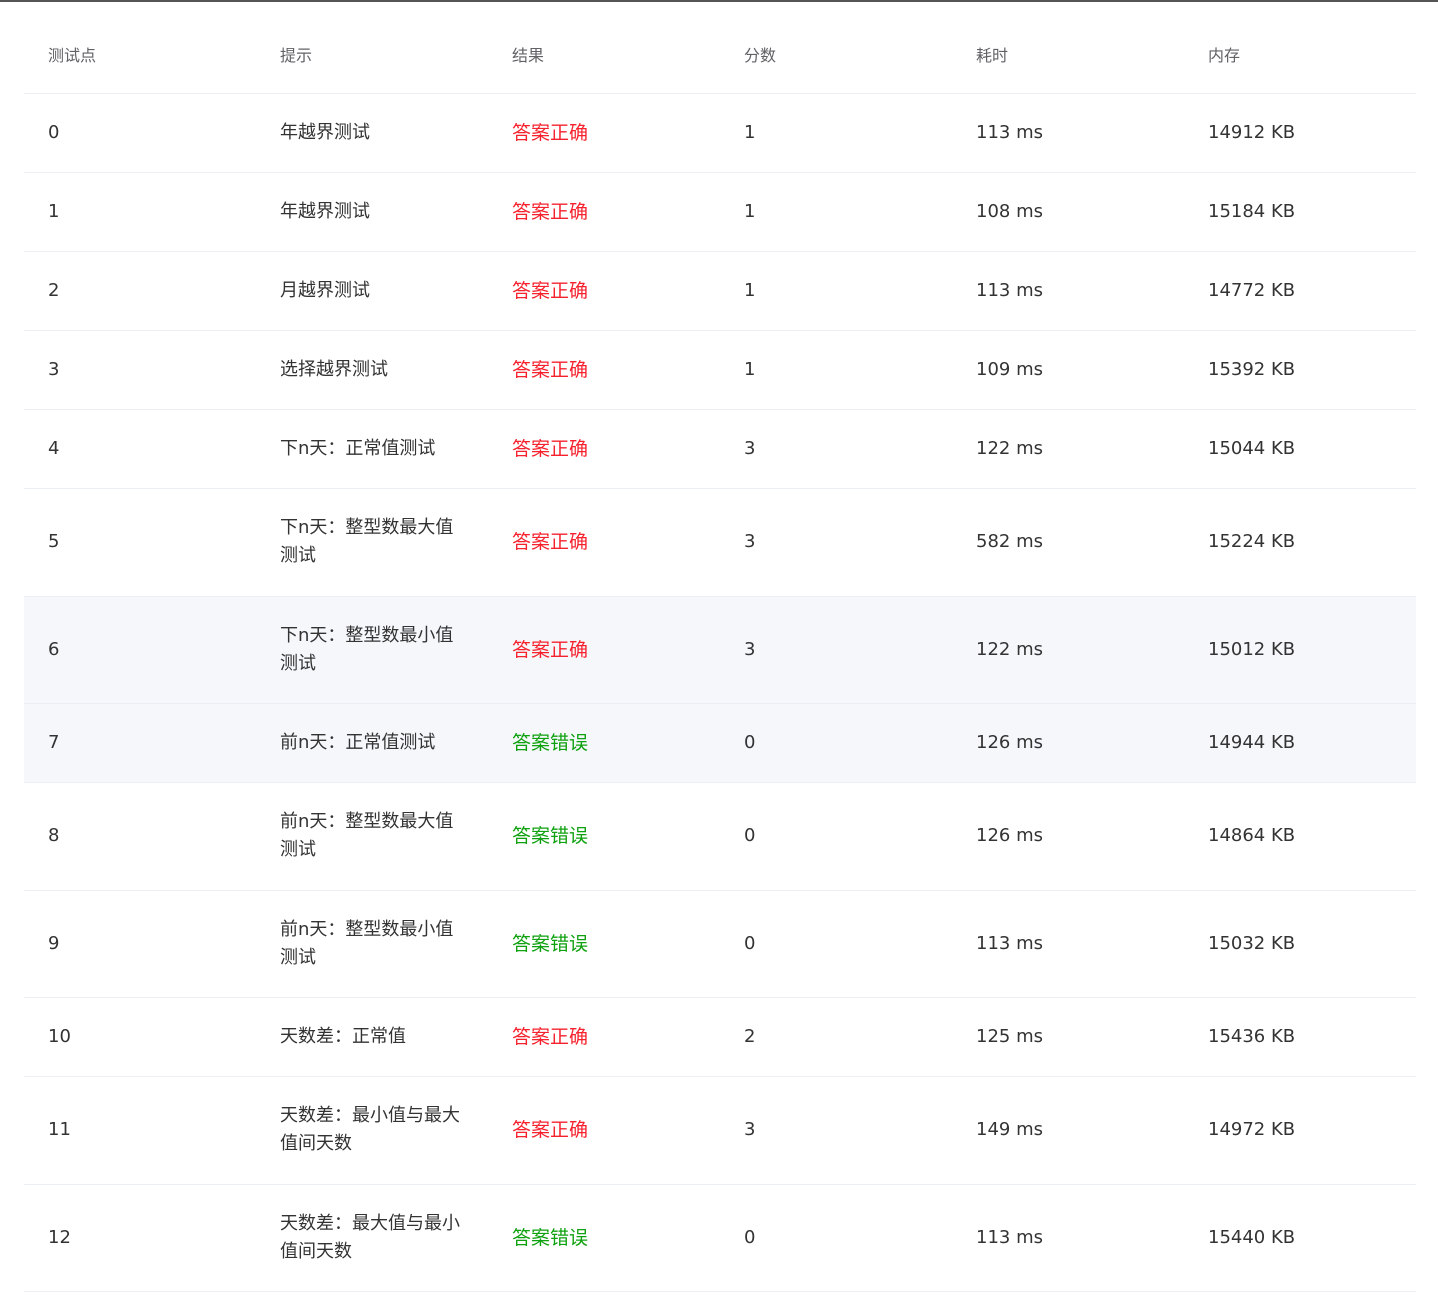 Image resolution: width=1438 pixels, height=1305 pixels. What do you see at coordinates (343, 1036) in the screenshot?
I see `hint-text: 天数差：正常值` at bounding box center [343, 1036].